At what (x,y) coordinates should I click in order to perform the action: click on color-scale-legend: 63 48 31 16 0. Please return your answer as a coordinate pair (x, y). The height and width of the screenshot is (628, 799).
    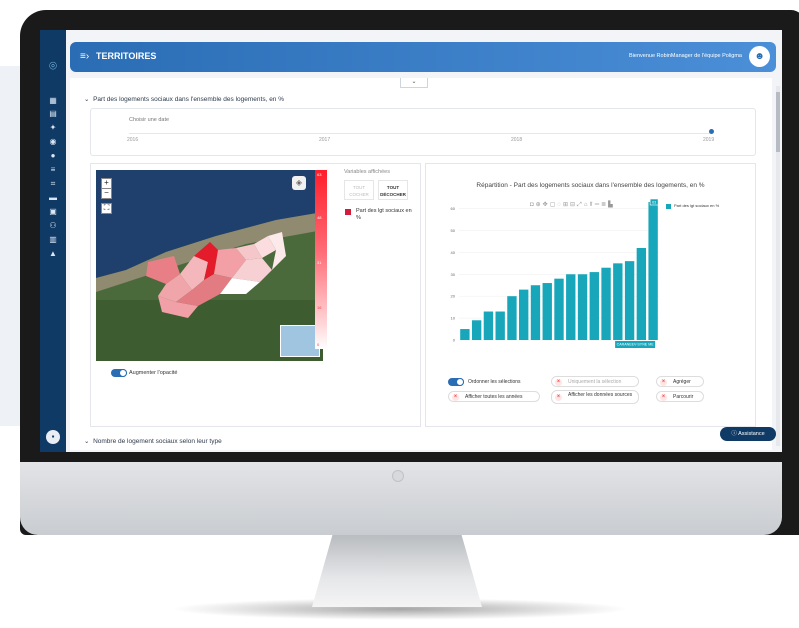
    Looking at the image, I should click on (321, 259).